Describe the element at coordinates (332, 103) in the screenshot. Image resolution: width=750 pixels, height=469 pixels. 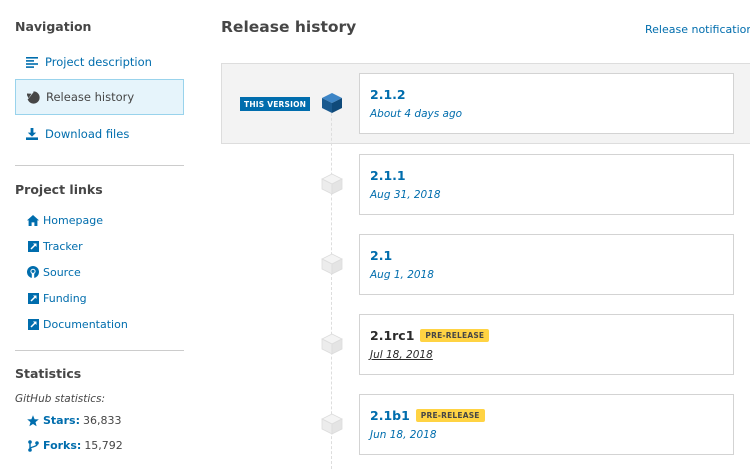
I see `current-release-cube-icon` at that location.